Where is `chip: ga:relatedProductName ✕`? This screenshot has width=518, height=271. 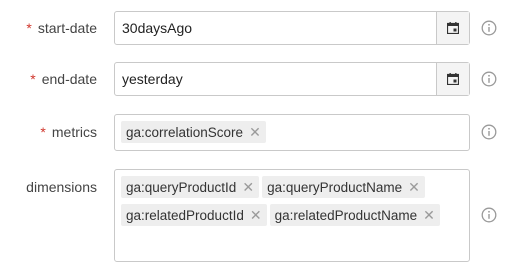 chip: ga:relatedProductName ✕ is located at coordinates (354, 215).